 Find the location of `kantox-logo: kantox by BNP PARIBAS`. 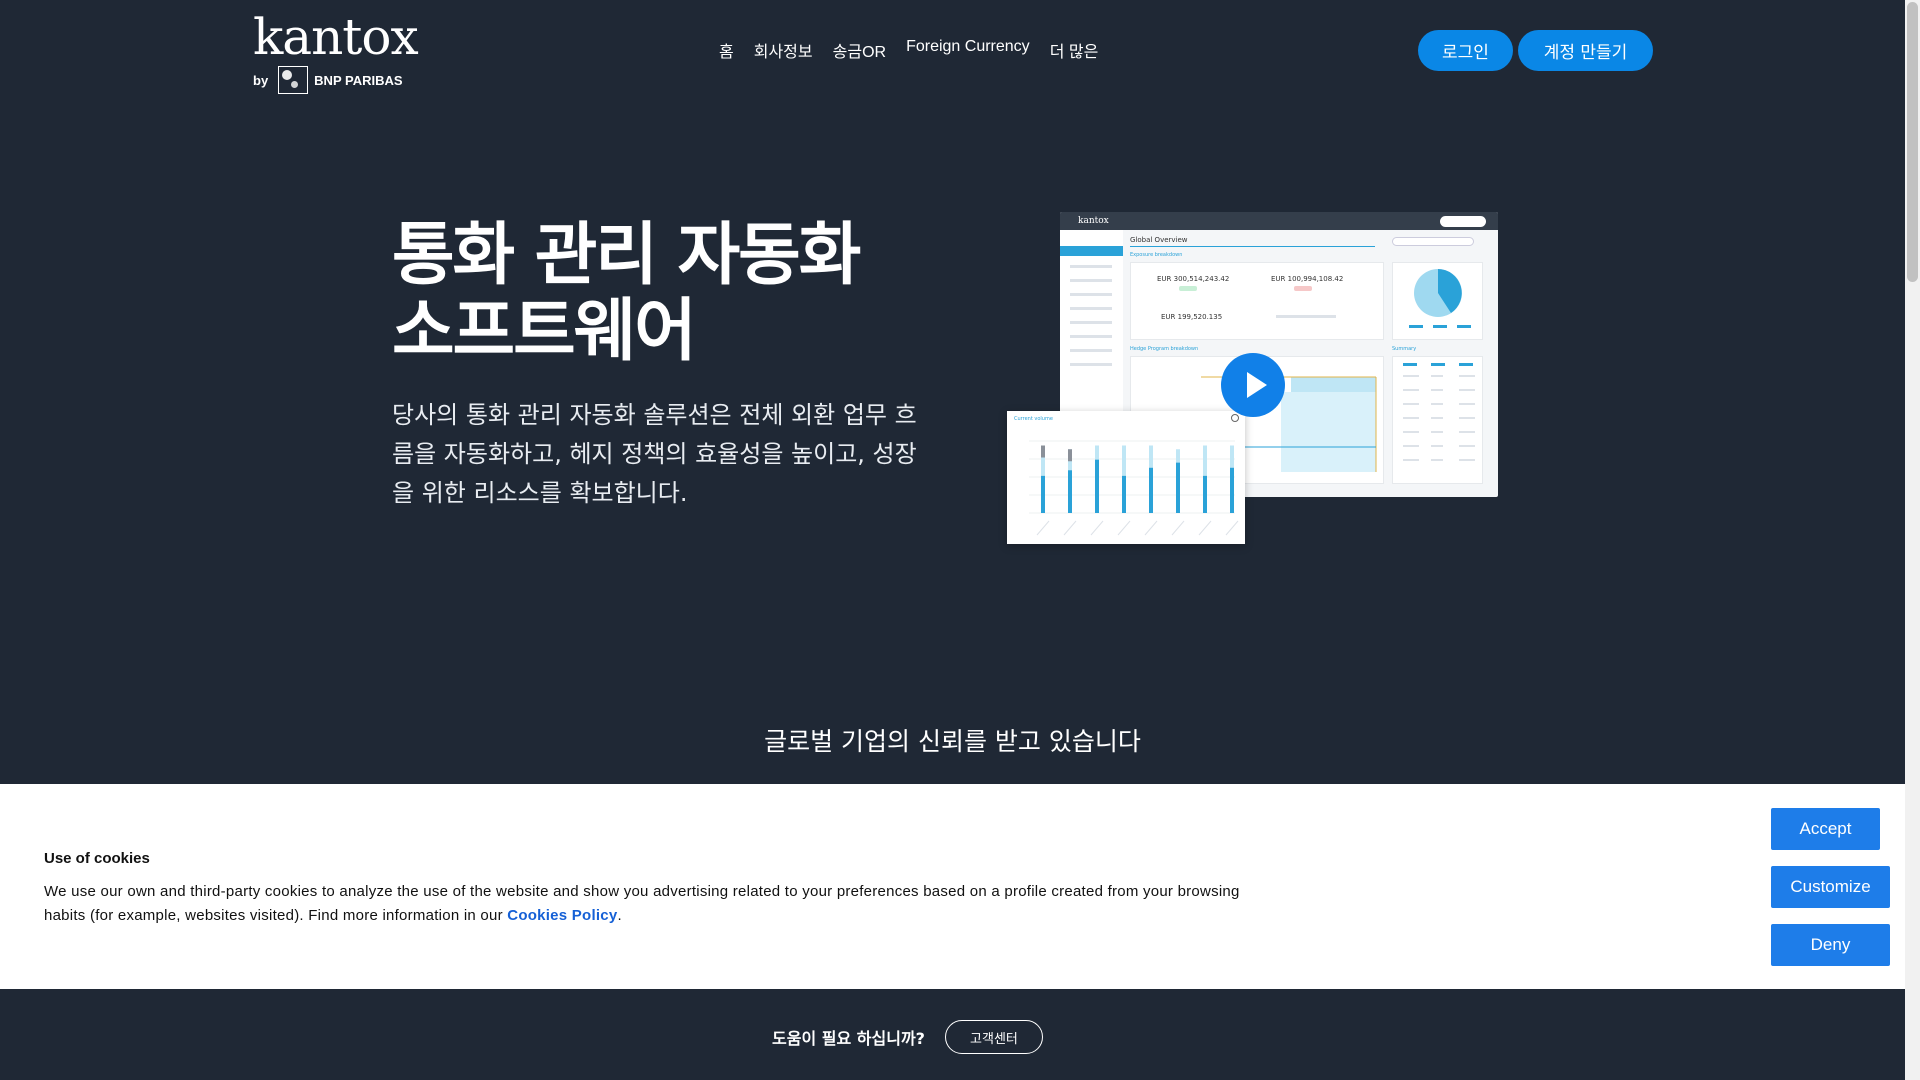

kantox-logo: kantox by BNP PARIBAS is located at coordinates (336, 51).